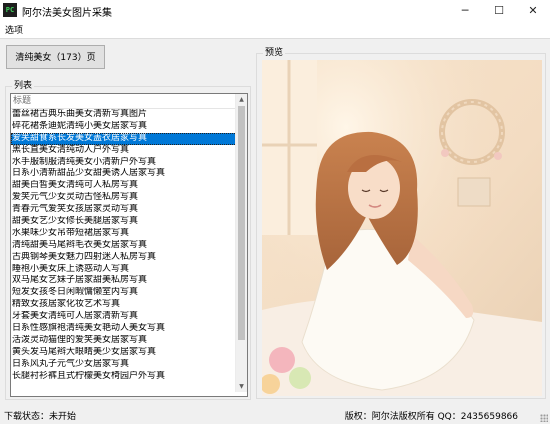 This screenshot has width=550, height=424. Describe the element at coordinates (124, 174) in the screenshot. I see `list-item: 日系小清新甜品少女甜美诱人居家写真` at that location.